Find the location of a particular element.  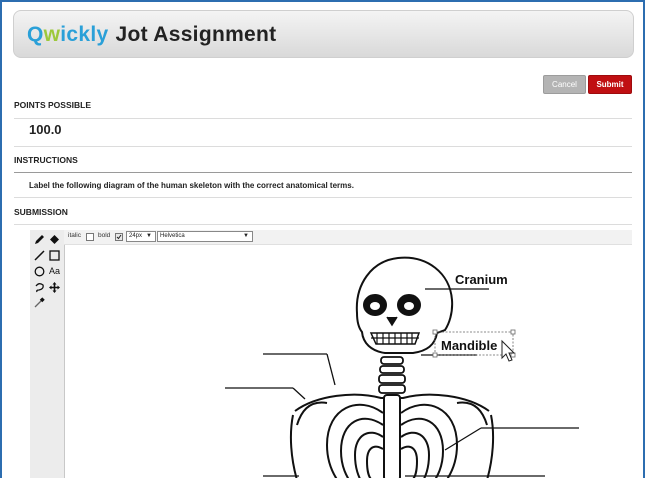

app-brand: Qwickly Jot Assignment is located at coordinates (151, 35).